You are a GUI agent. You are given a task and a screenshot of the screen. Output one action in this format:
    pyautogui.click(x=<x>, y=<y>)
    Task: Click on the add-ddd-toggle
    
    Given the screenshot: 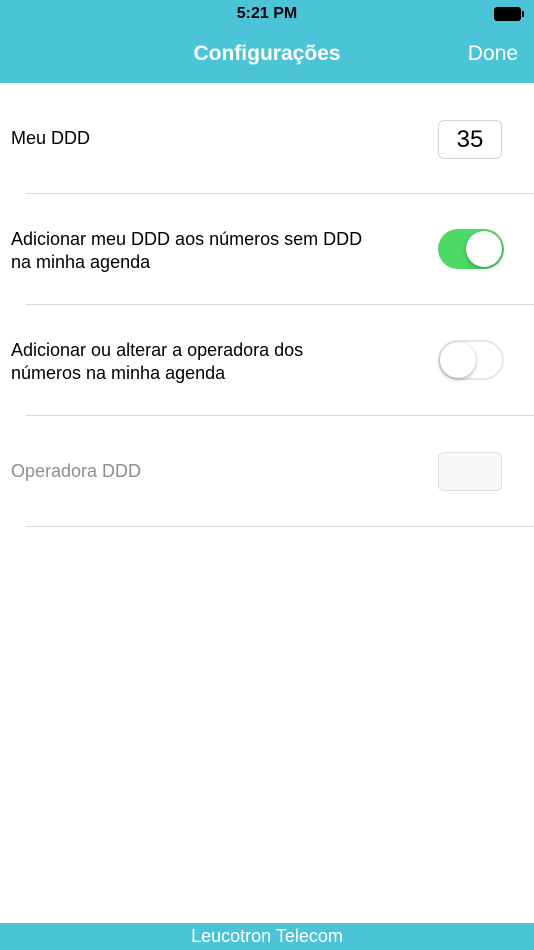 What is the action you would take?
    pyautogui.click(x=471, y=249)
    